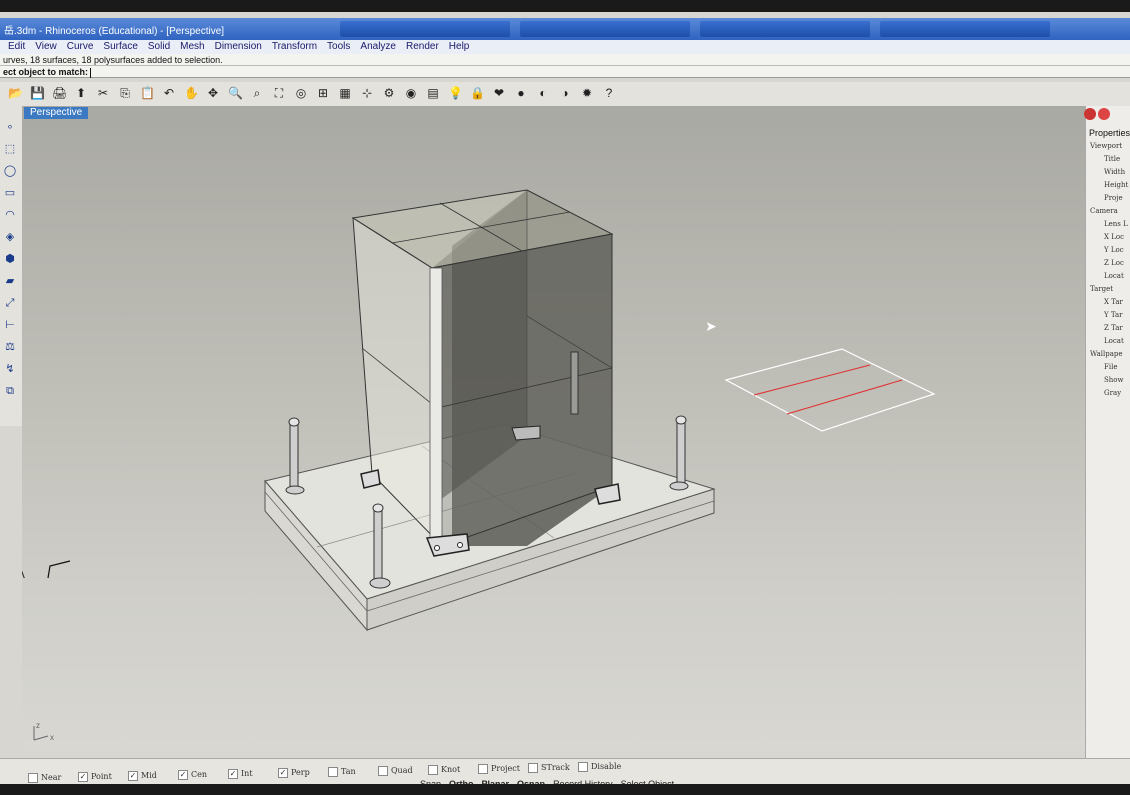  What do you see at coordinates (1116, 185) in the screenshot?
I see `property-row: Height` at bounding box center [1116, 185].